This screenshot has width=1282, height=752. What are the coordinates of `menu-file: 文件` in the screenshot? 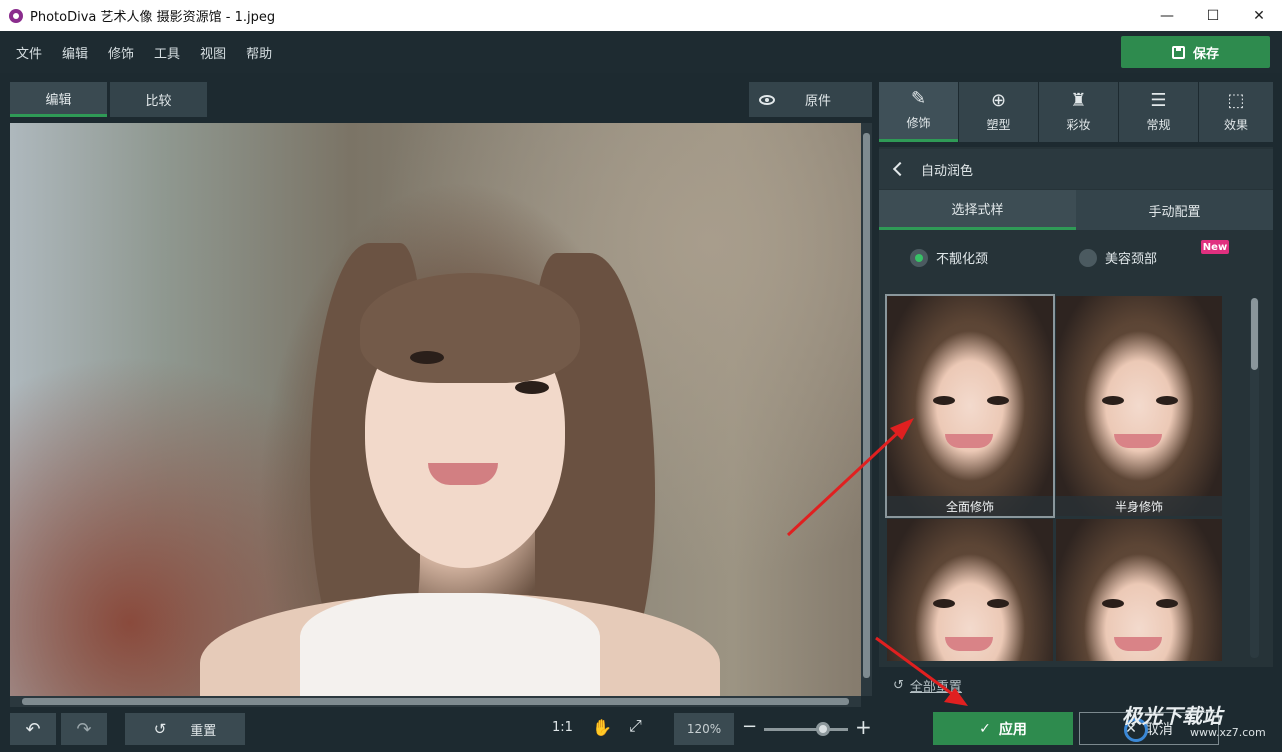 It's located at (29, 52).